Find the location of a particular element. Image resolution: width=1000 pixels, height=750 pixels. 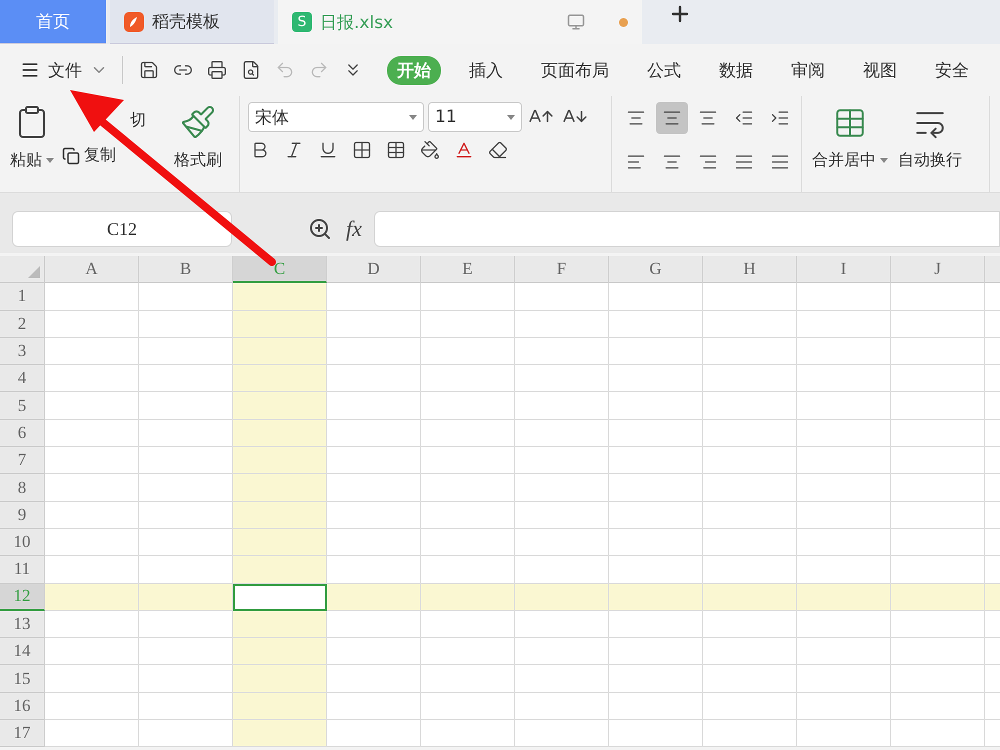

column-header: E is located at coordinates (468, 270).